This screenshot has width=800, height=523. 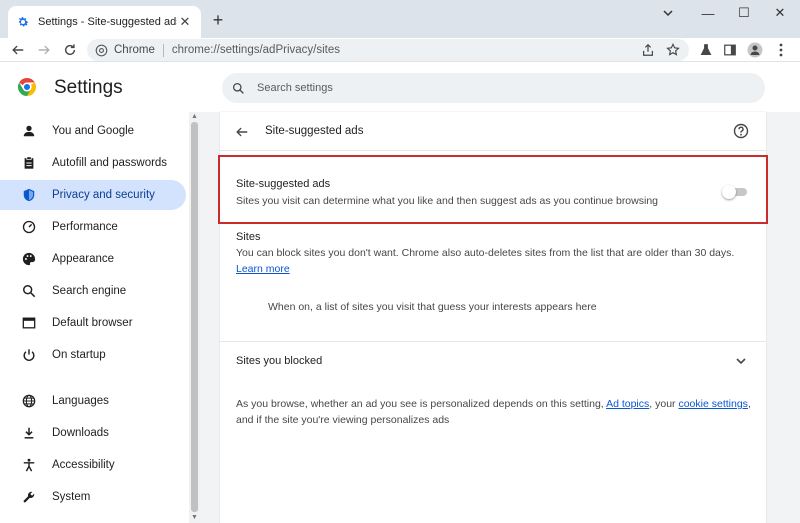 I want to click on back-button, so click(x=18, y=50).